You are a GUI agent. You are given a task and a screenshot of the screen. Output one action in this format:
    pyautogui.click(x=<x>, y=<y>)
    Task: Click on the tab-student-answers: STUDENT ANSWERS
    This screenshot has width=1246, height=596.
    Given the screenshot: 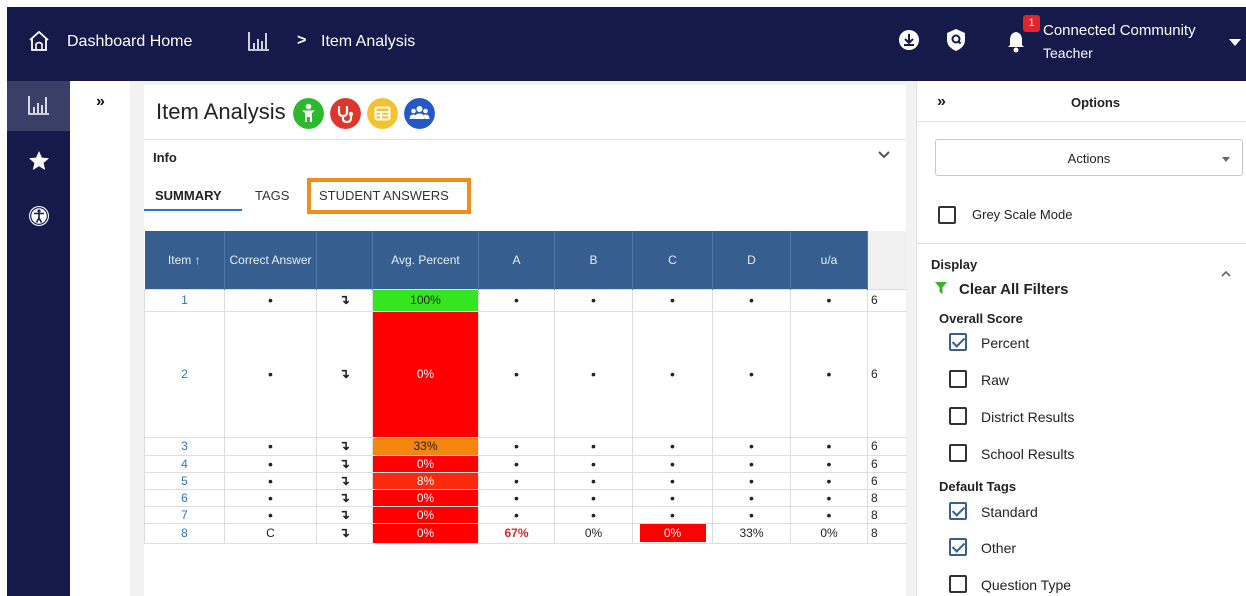 What is the action you would take?
    pyautogui.click(x=384, y=195)
    